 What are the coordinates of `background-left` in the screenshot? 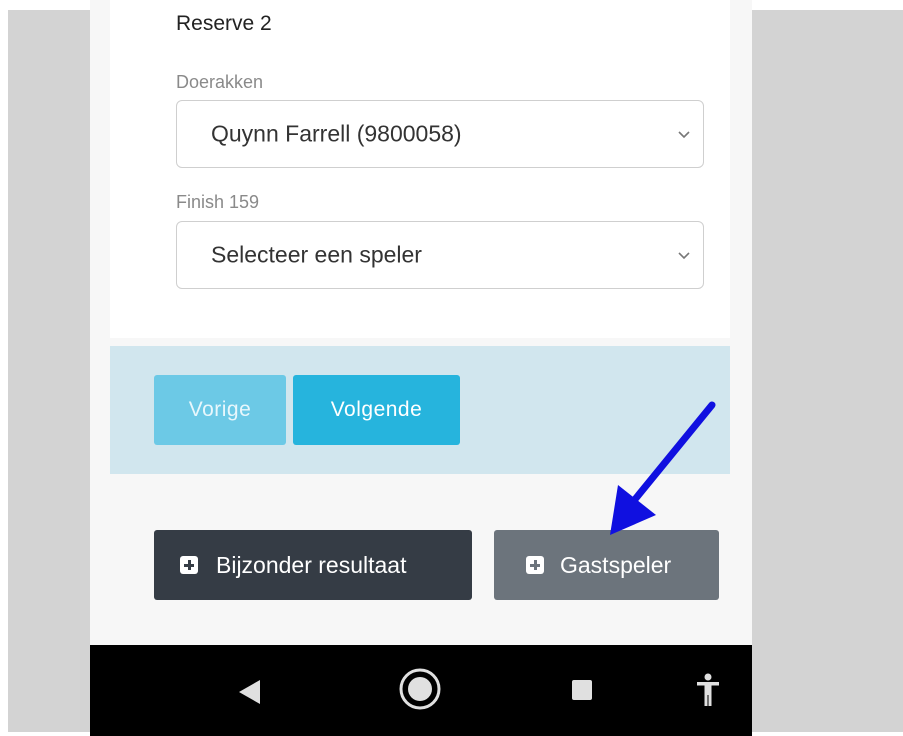 It's located at (49, 371).